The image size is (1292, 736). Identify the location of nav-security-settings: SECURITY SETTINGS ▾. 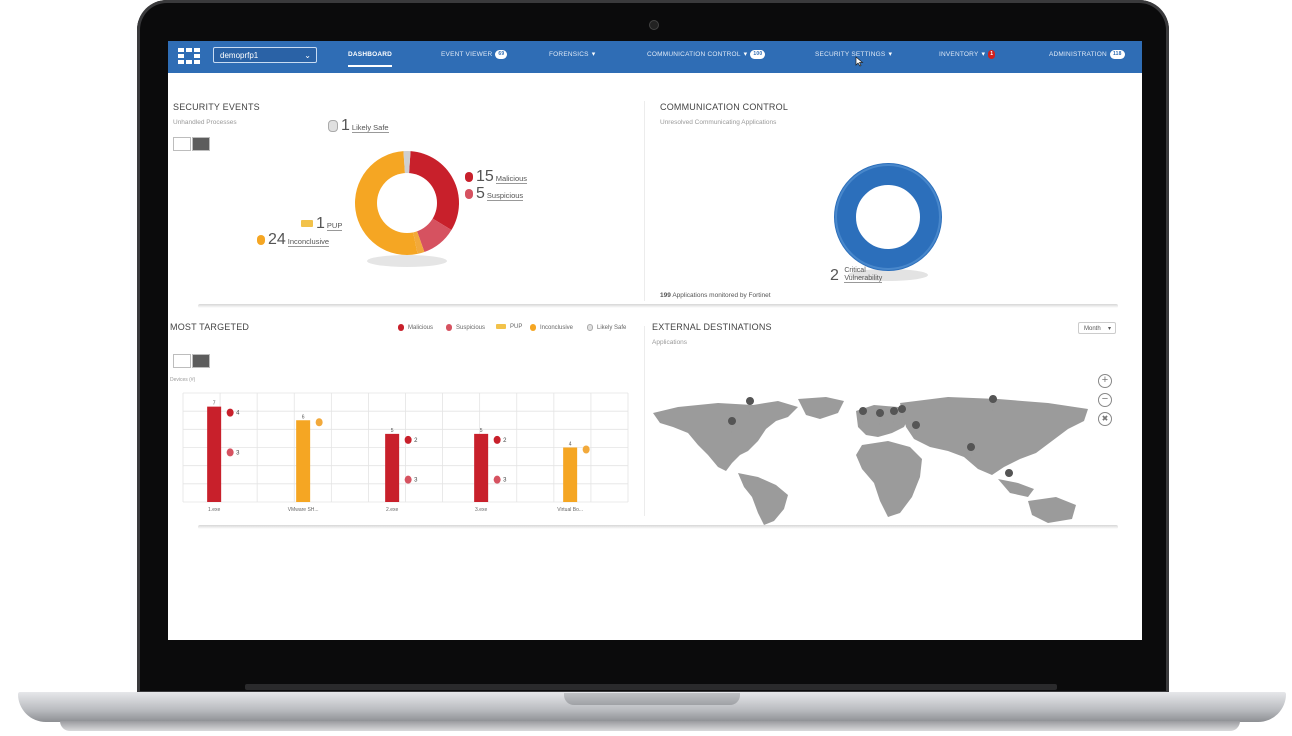
(853, 57).